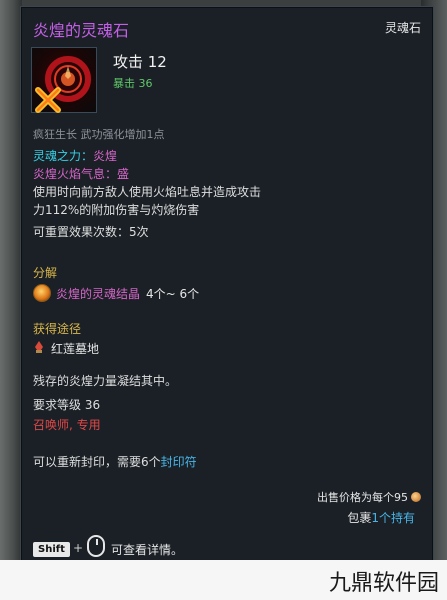 The image size is (447, 600). Describe the element at coordinates (99, 134) in the screenshot. I see `passive-text: 疯狂生长 武功强化增加1点` at that location.